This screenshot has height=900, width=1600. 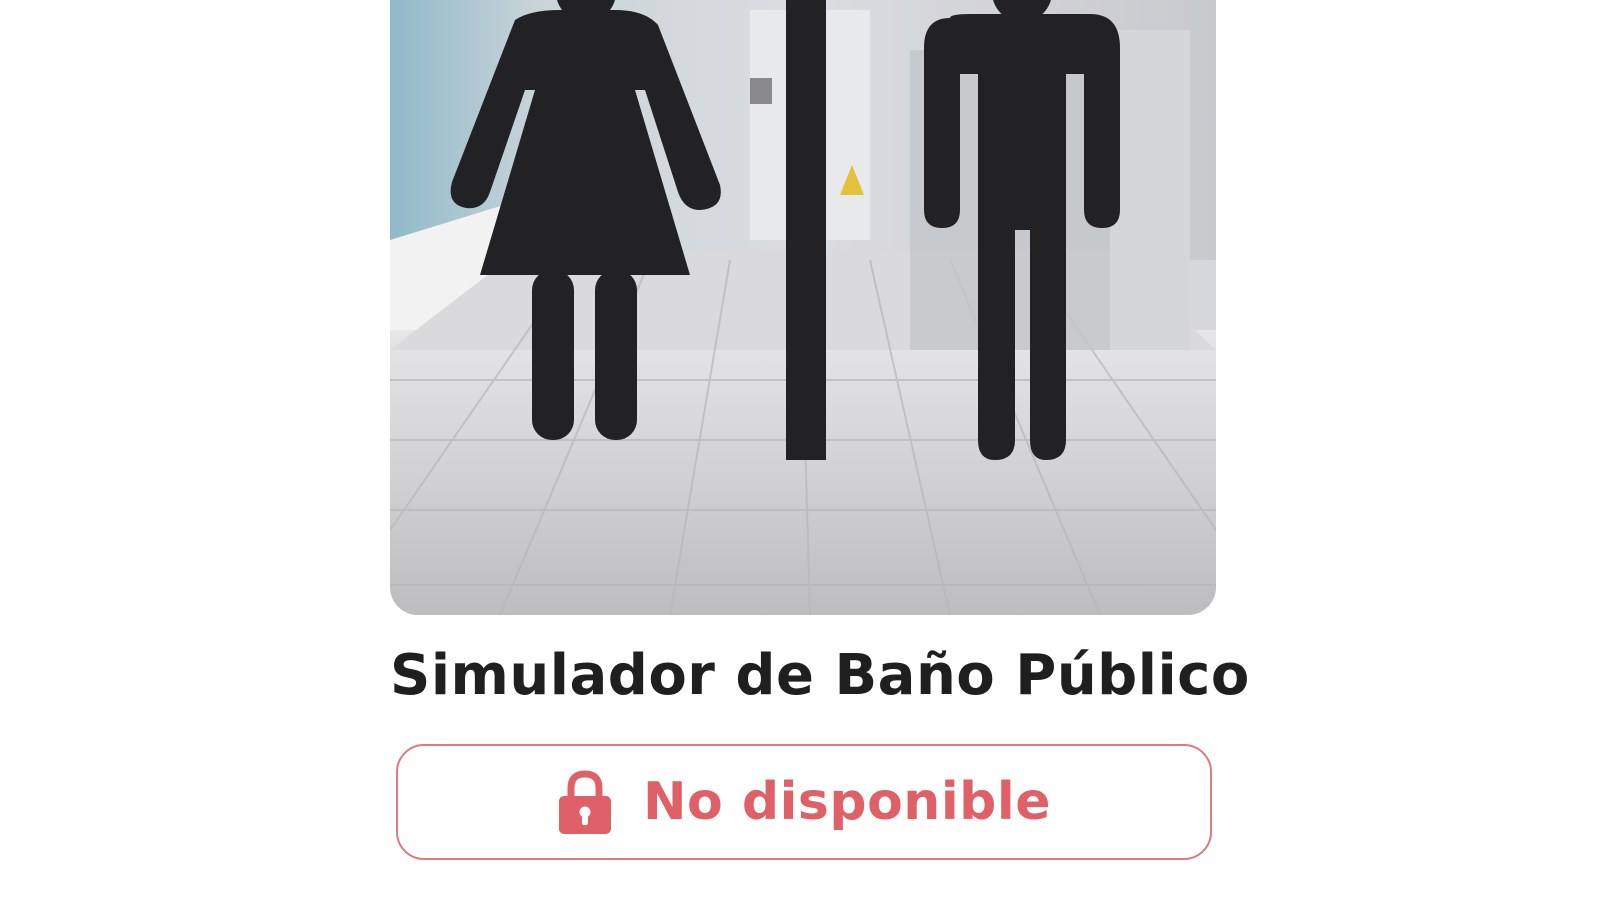 I want to click on unavailable-button: No disponible, so click(x=804, y=802).